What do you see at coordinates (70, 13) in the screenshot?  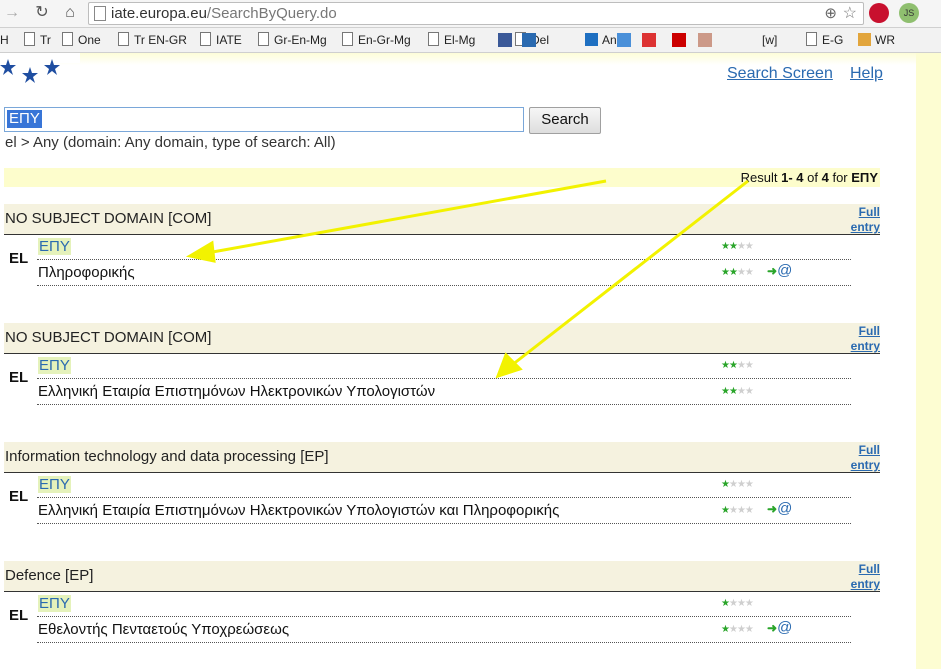 I see `home-icon: ⌂` at bounding box center [70, 13].